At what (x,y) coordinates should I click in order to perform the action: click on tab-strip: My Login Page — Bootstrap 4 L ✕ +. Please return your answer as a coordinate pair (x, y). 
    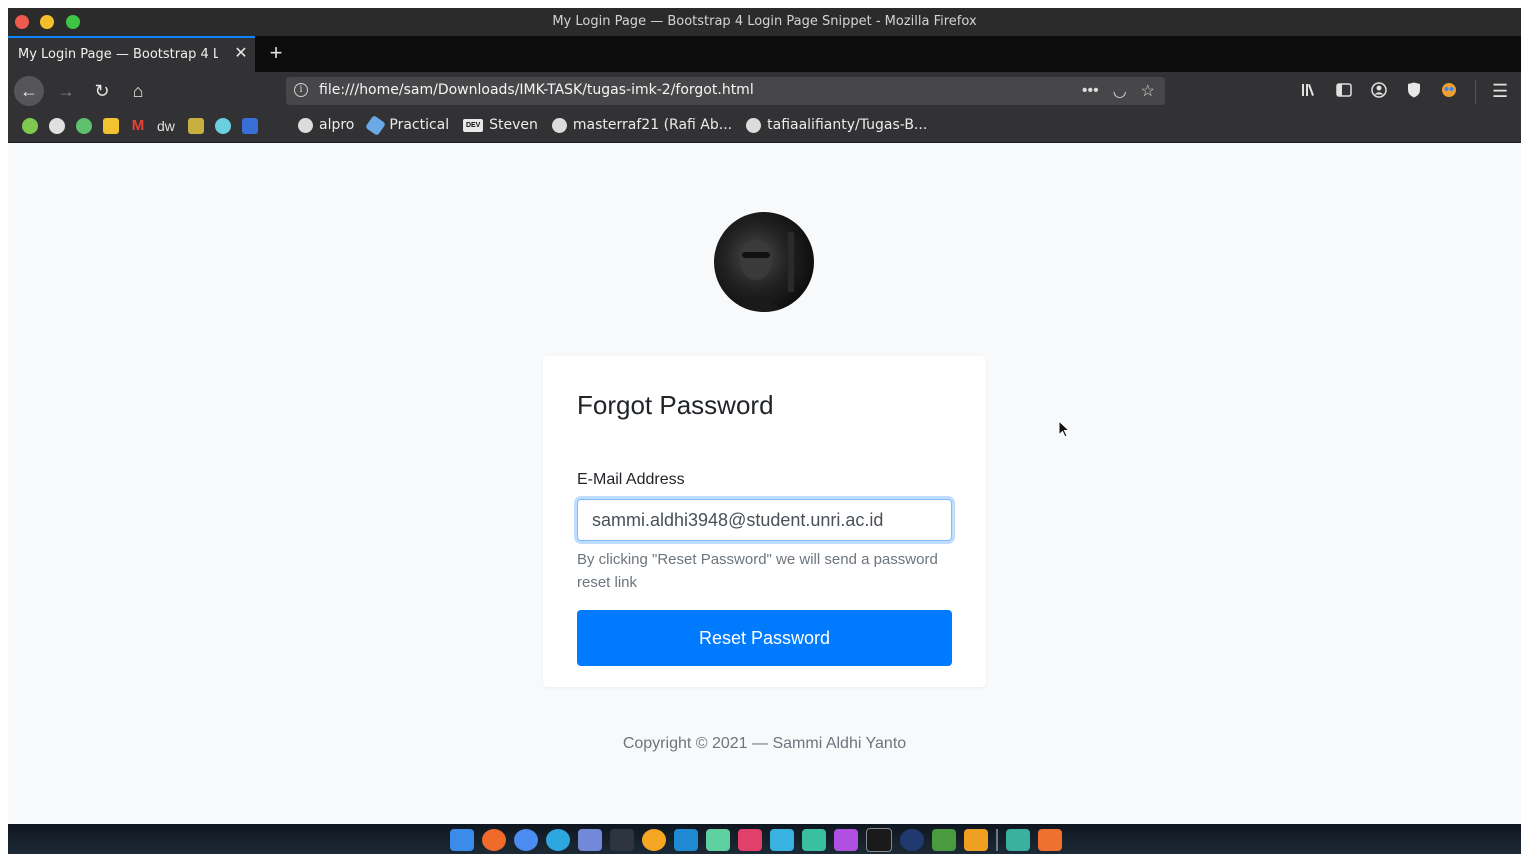
    Looking at the image, I should click on (764, 54).